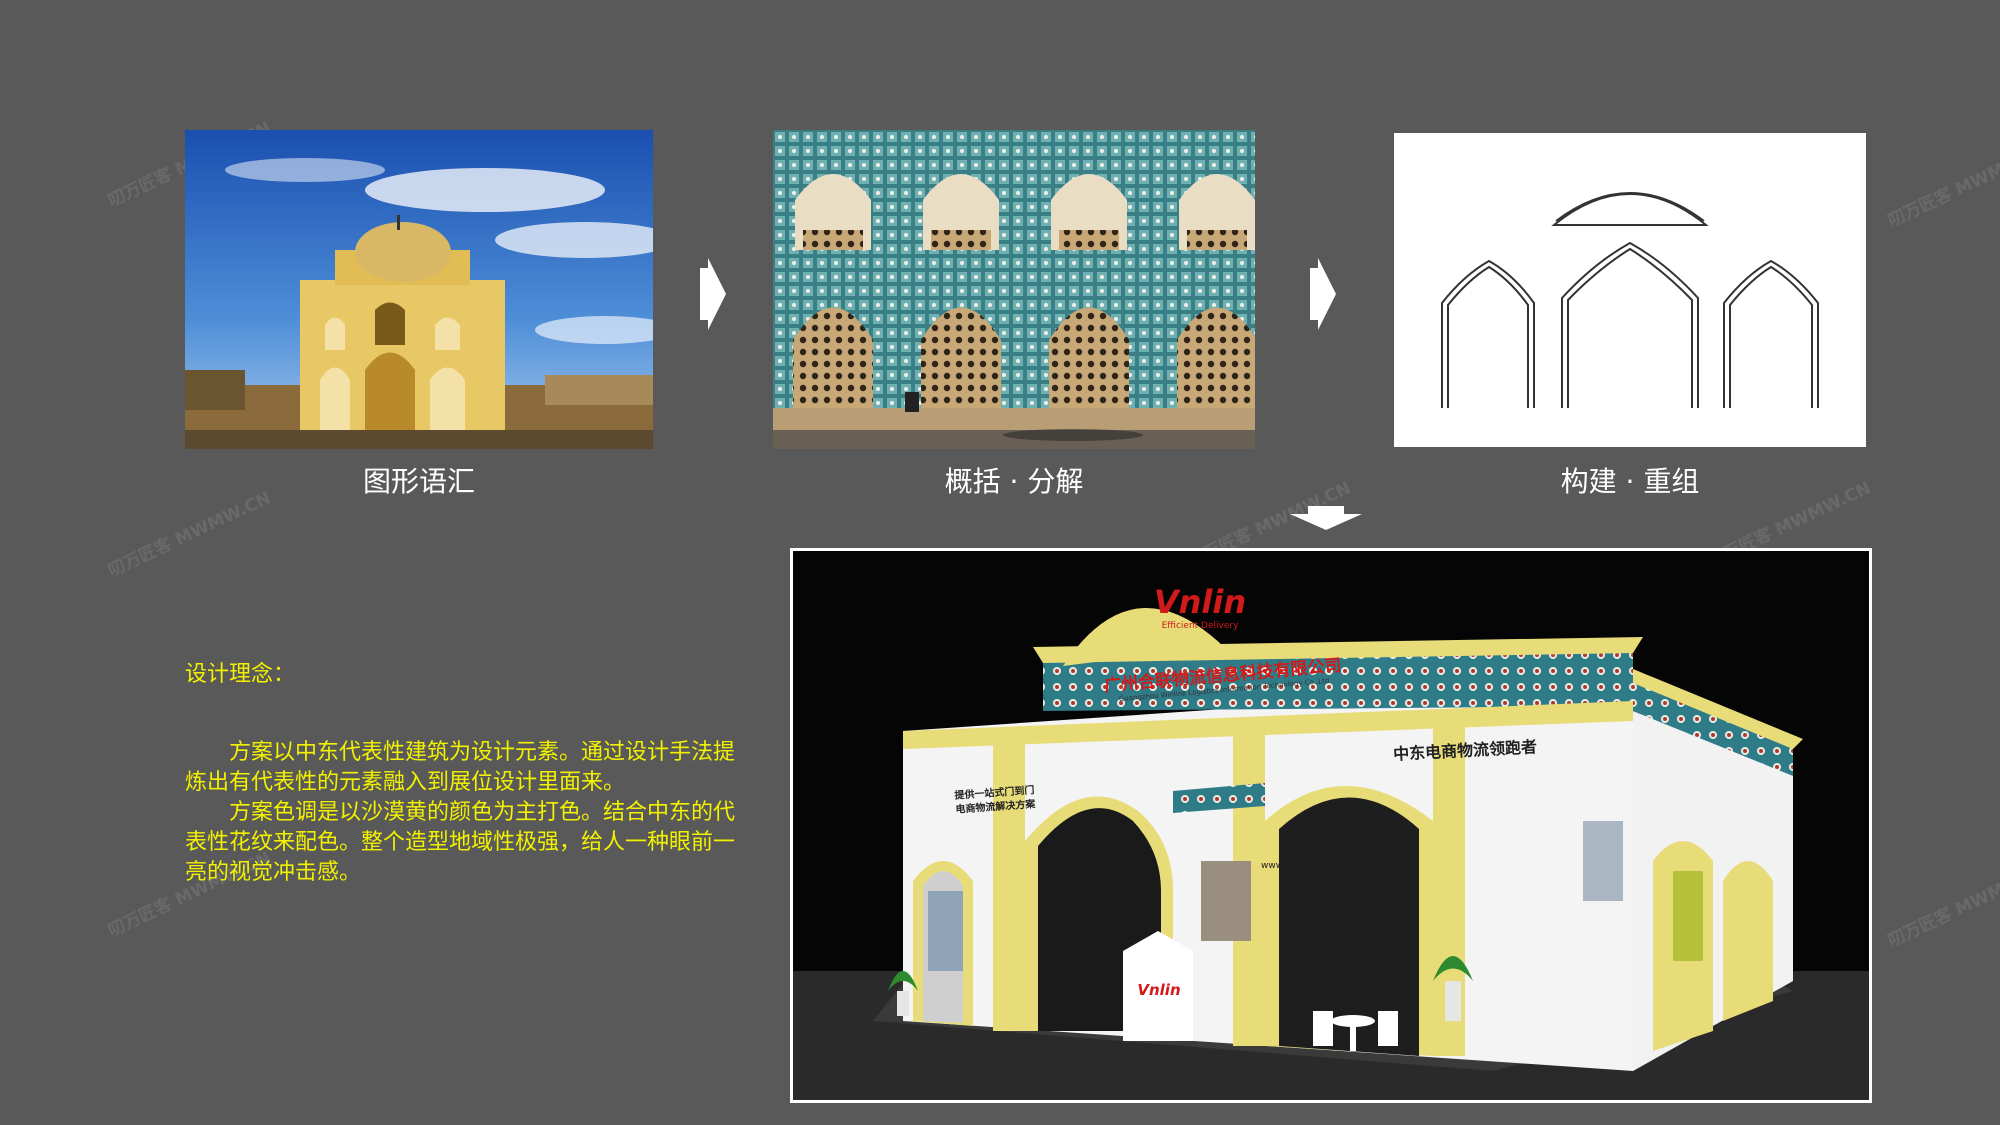 The height and width of the screenshot is (1125, 2000). I want to click on tile-arches-photo, so click(1014, 289).